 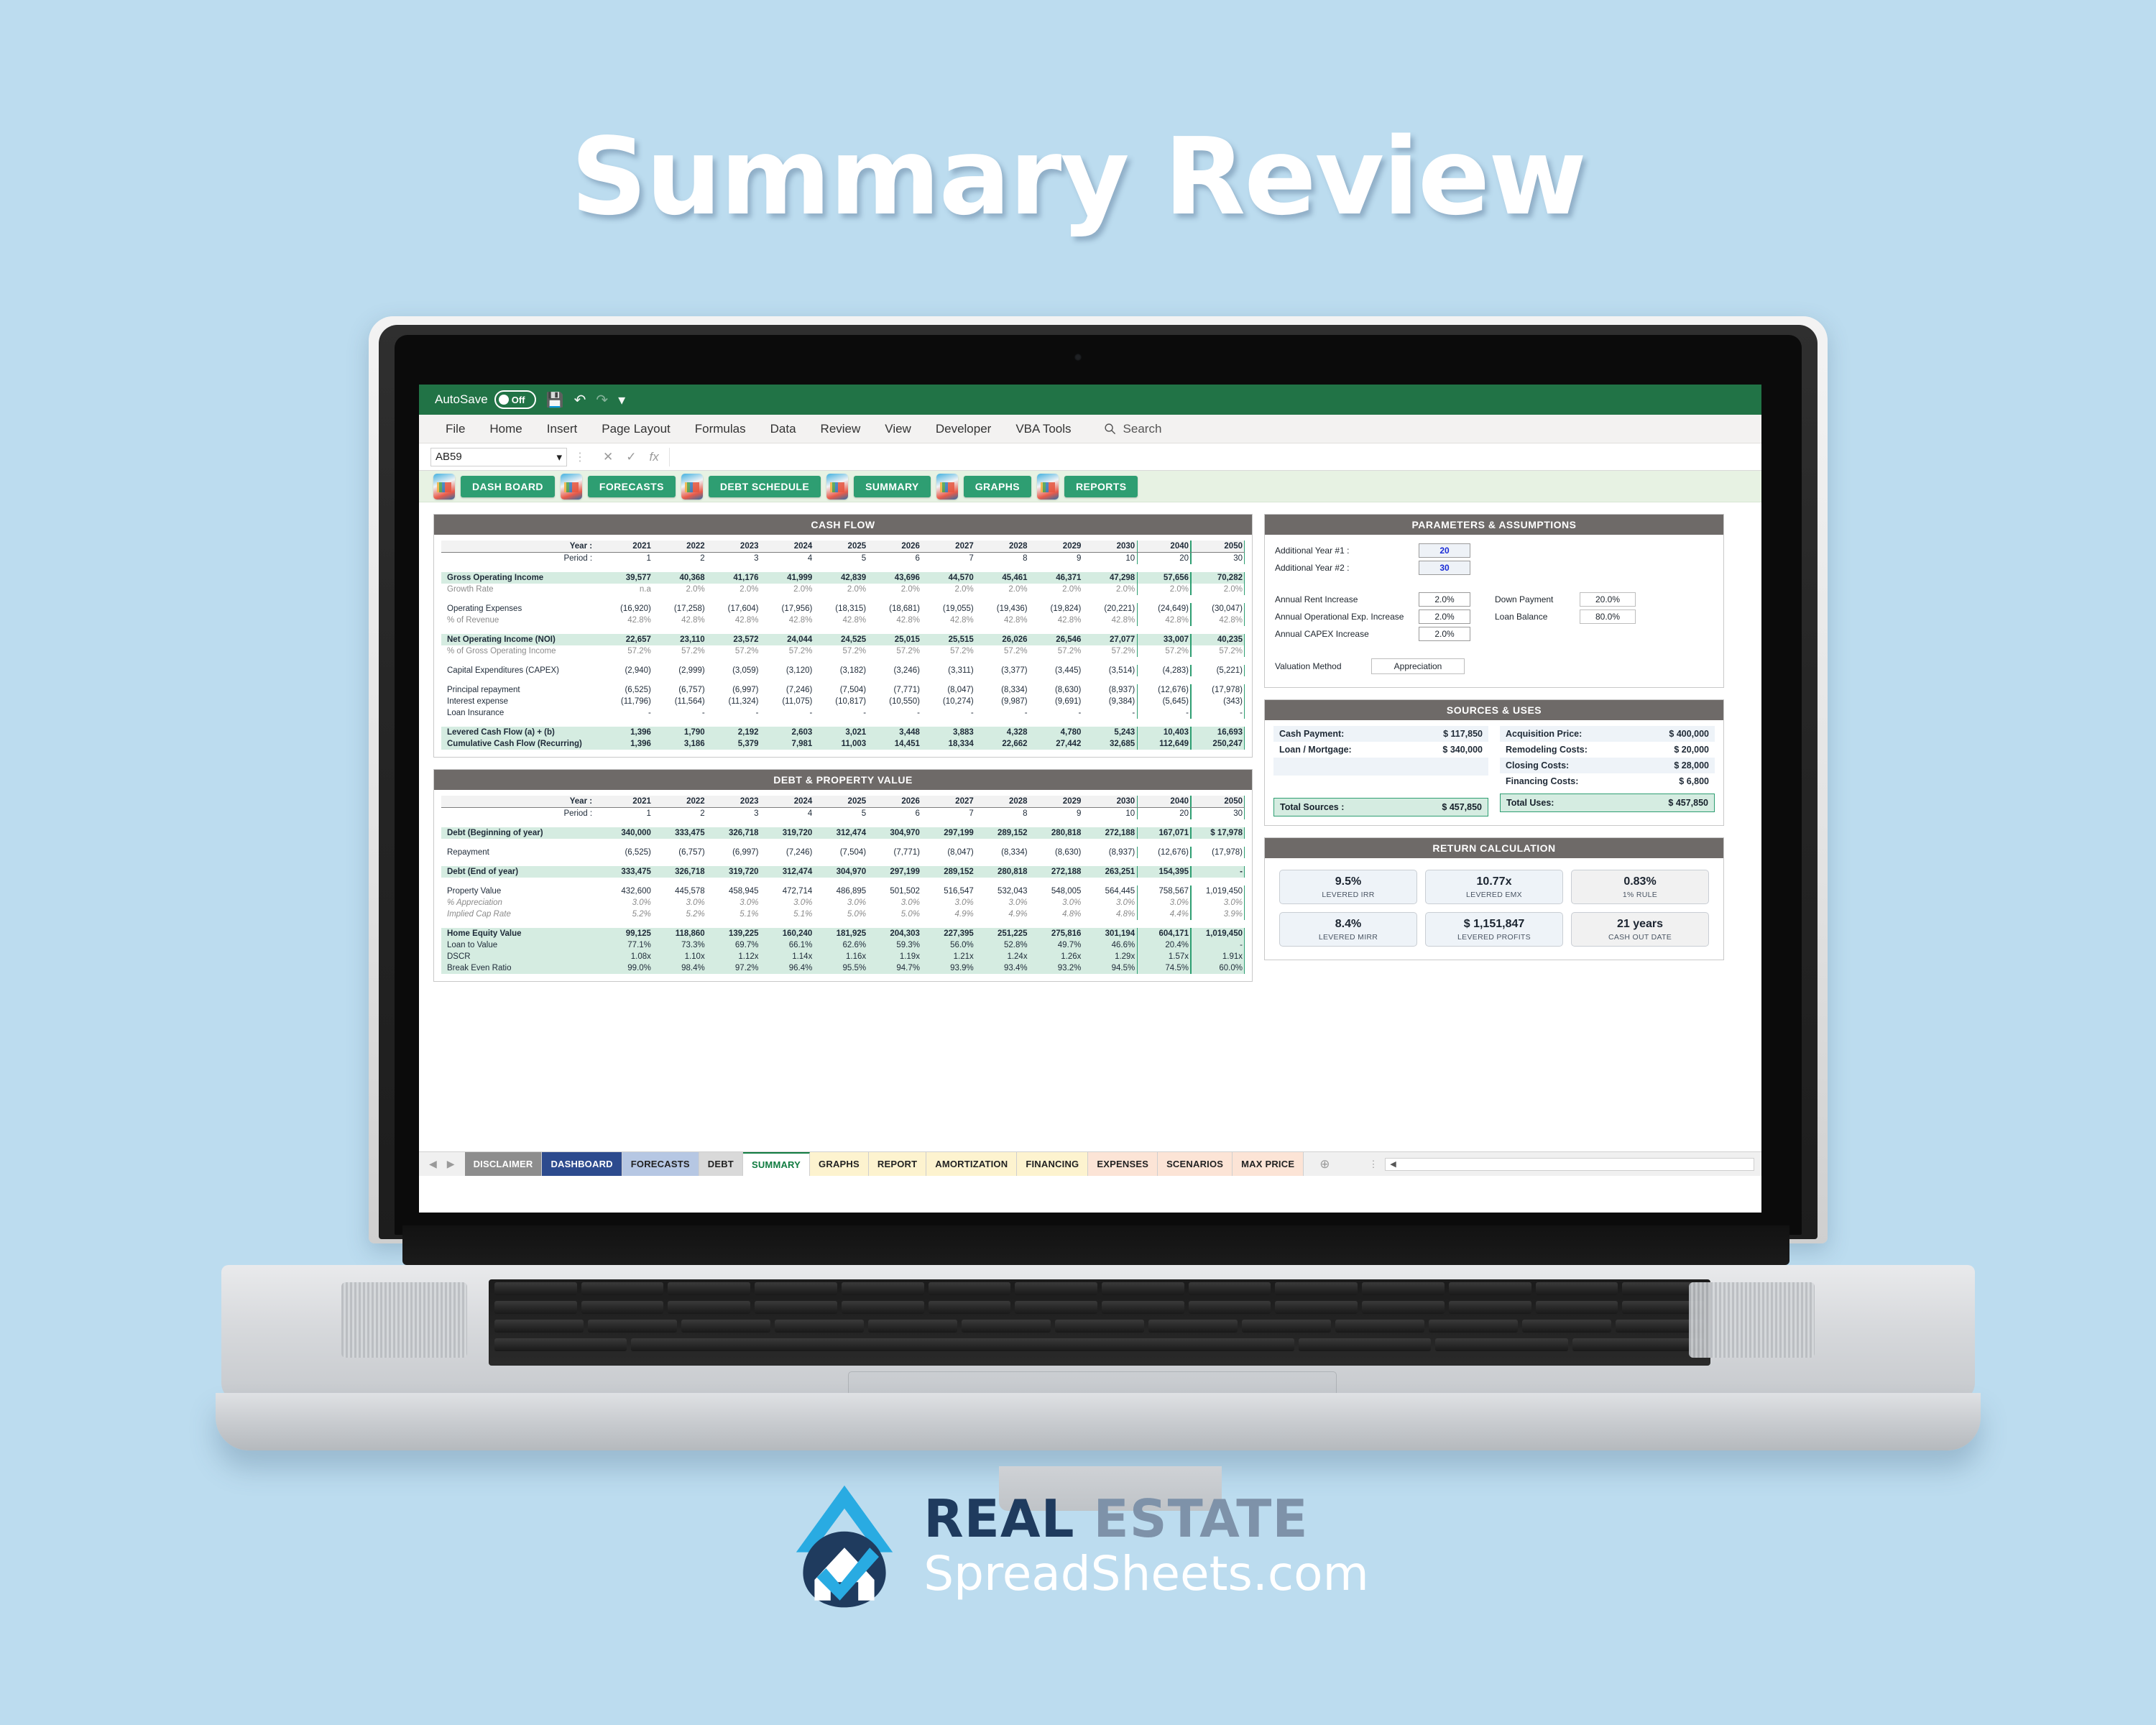 I want to click on input-annual-capex-increase: 2.0%, so click(x=1444, y=634).